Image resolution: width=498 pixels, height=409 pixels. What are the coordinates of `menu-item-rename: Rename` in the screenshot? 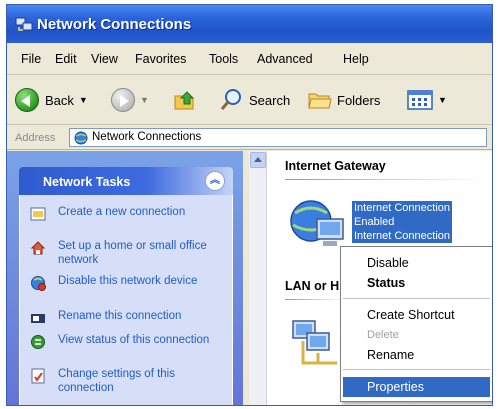 It's located at (416, 355).